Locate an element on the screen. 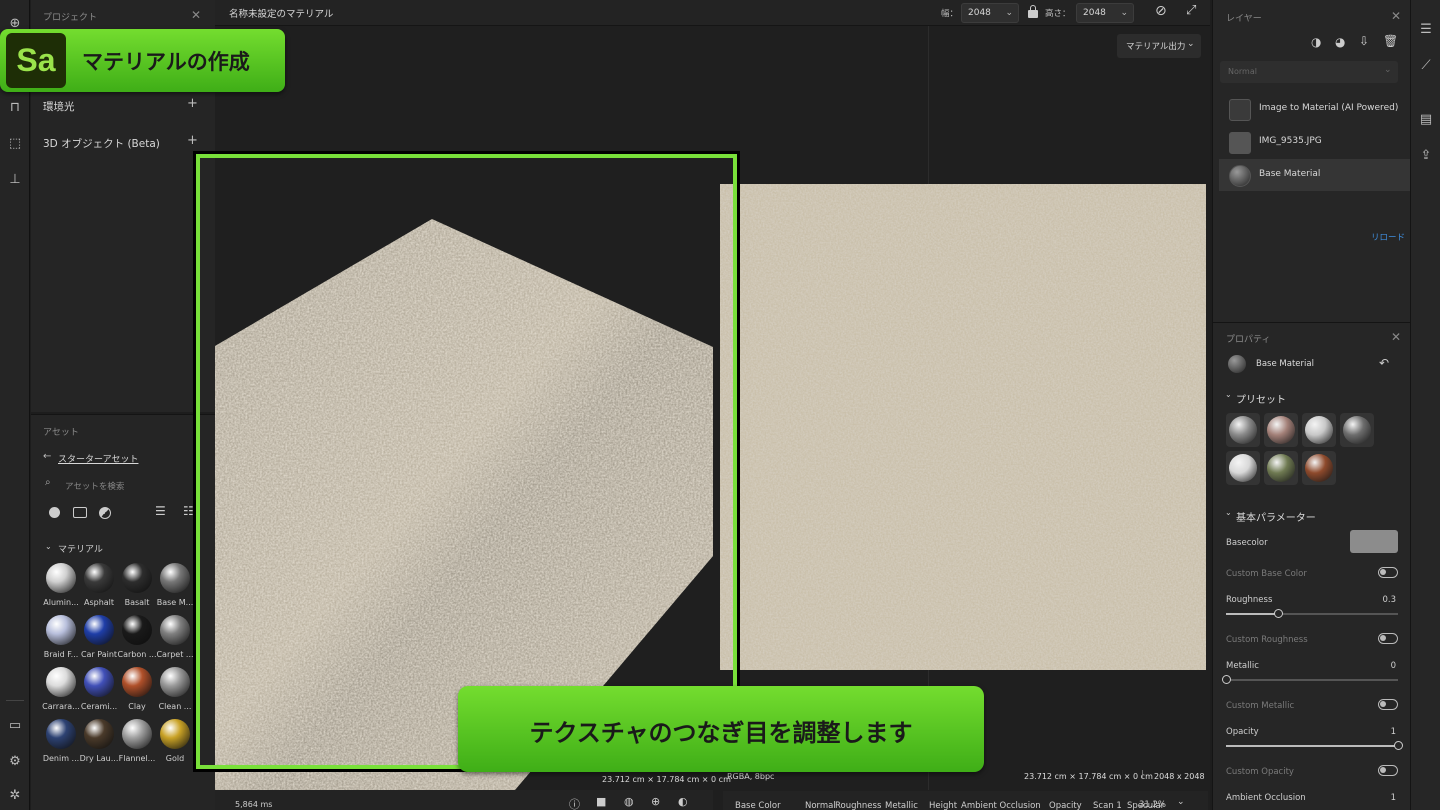 Image resolution: width=1440 pixels, height=810 pixels. asset-material-tile: Asphalt is located at coordinates (99, 585).